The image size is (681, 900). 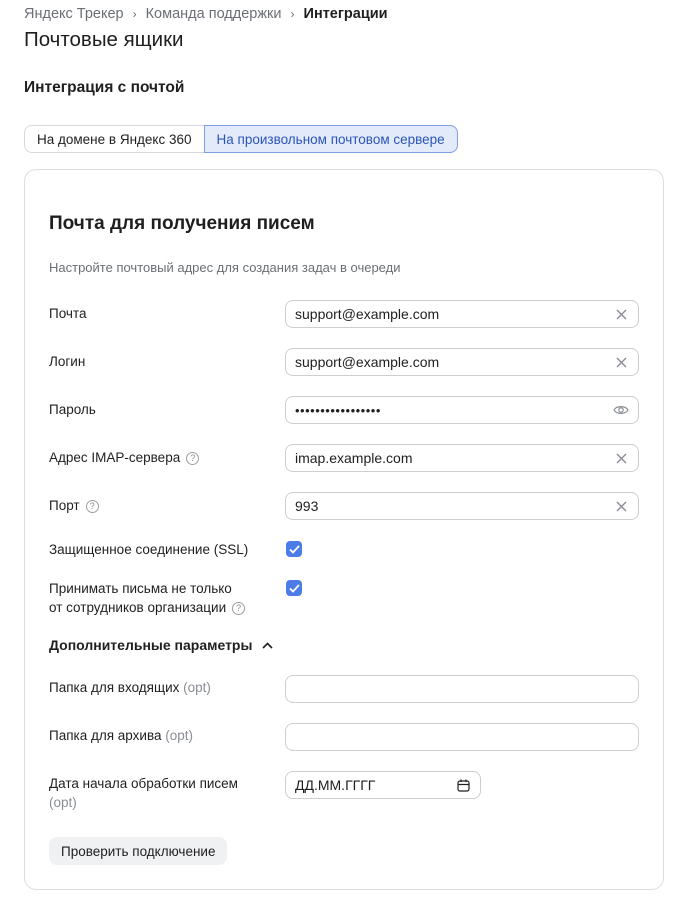 What do you see at coordinates (124, 458) in the screenshot?
I see `imap-label: Адрес IMAP-сервера ?` at bounding box center [124, 458].